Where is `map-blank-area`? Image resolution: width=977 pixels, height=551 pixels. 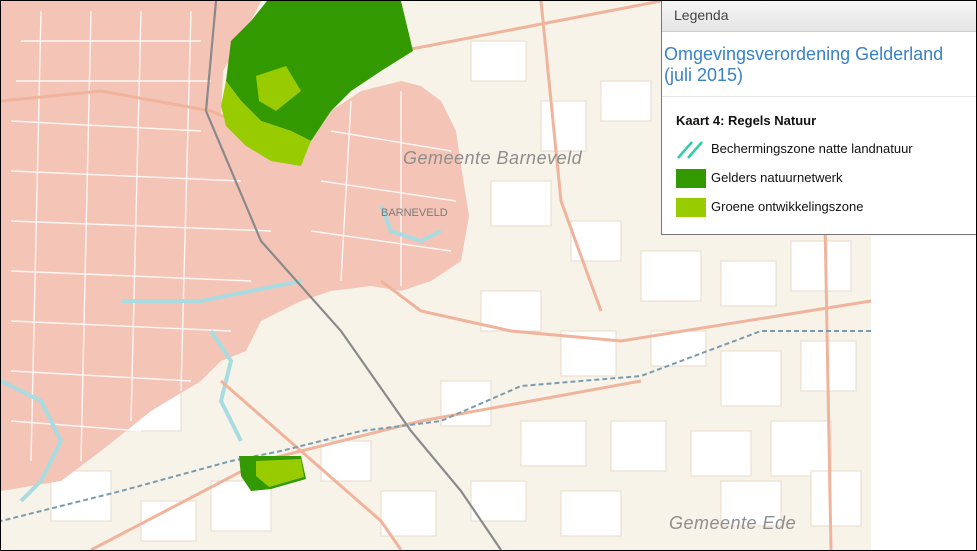 map-blank-area is located at coordinates (923, 393).